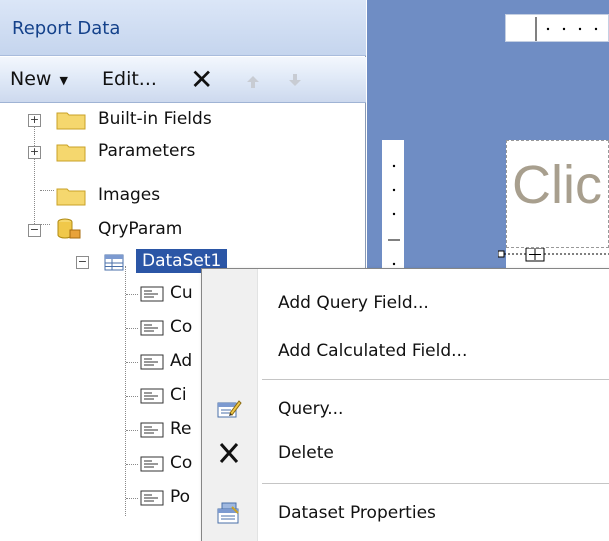 The image size is (609, 541). I want to click on new-dropdown-button: New ▼, so click(39, 79).